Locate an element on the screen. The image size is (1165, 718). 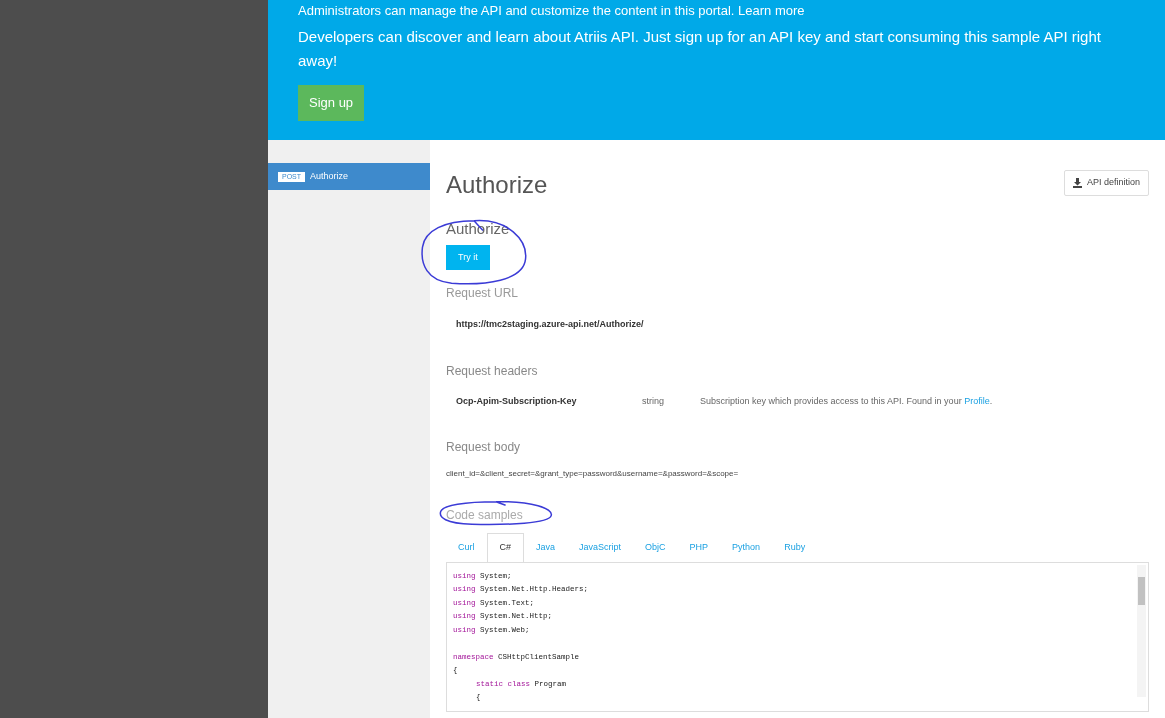
header-name: Ocp-Apim-Subscription-Key is located at coordinates (517, 401).